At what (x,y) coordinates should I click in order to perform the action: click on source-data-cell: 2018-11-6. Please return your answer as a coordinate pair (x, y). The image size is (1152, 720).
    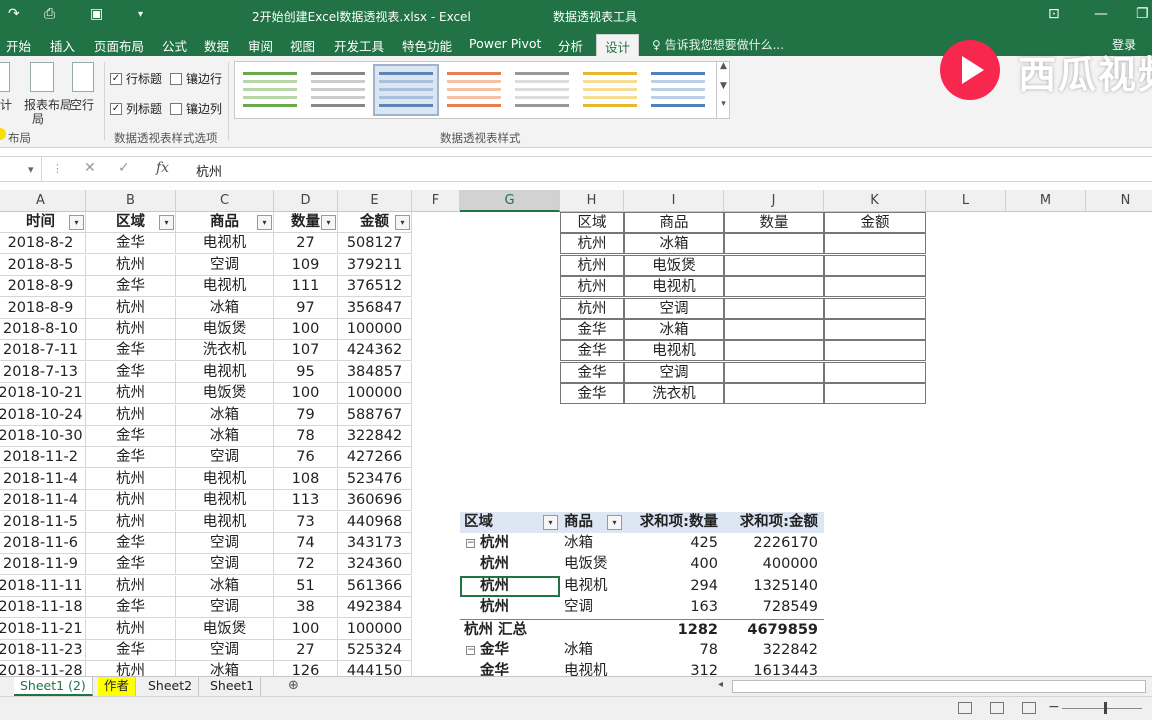
    Looking at the image, I should click on (43, 543).